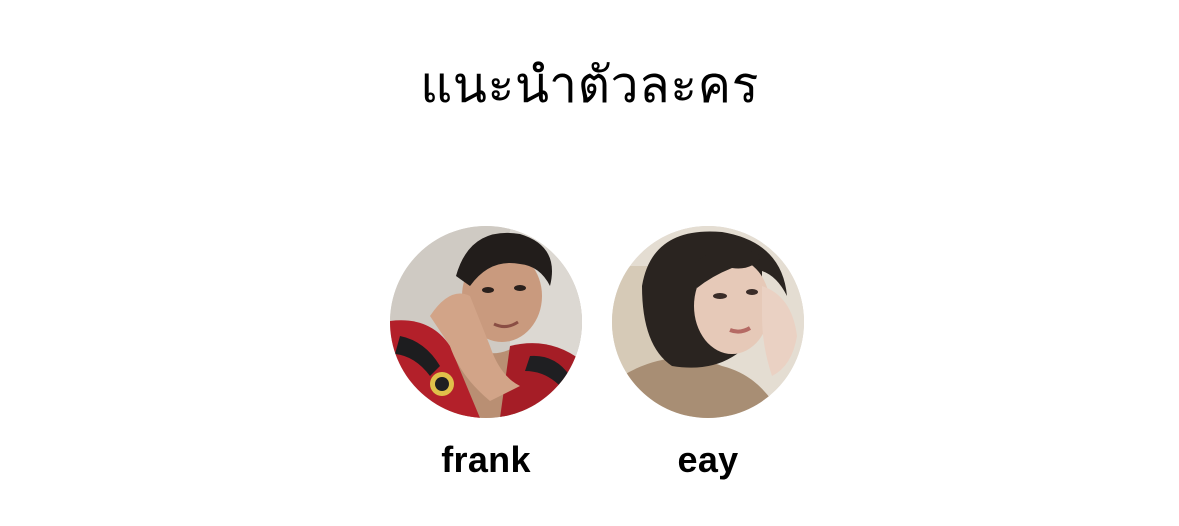 The width and height of the screenshot is (1179, 526). I want to click on cast-member-frank: frank, so click(486, 356).